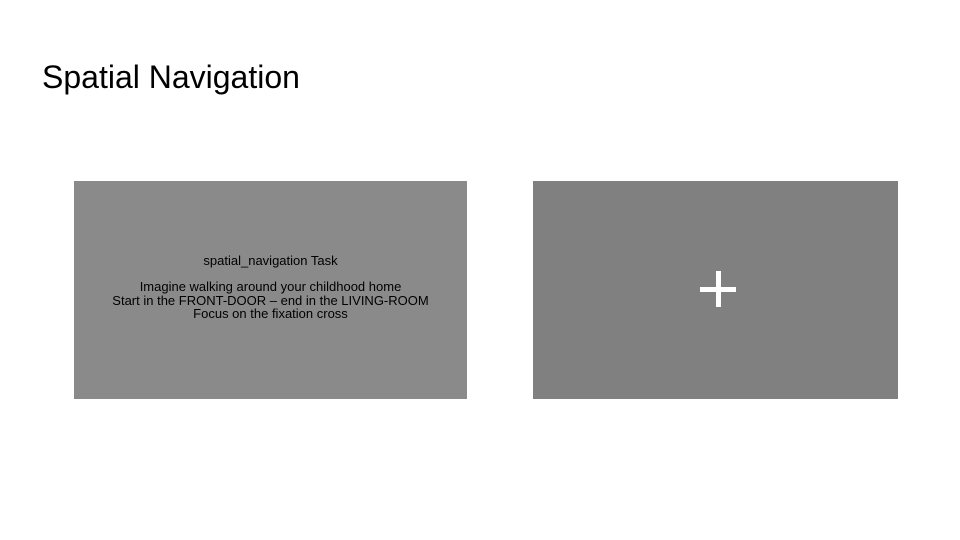  Describe the element at coordinates (270, 313) in the screenshot. I see `instruction-line-3: Focus on the fixation cross` at that location.